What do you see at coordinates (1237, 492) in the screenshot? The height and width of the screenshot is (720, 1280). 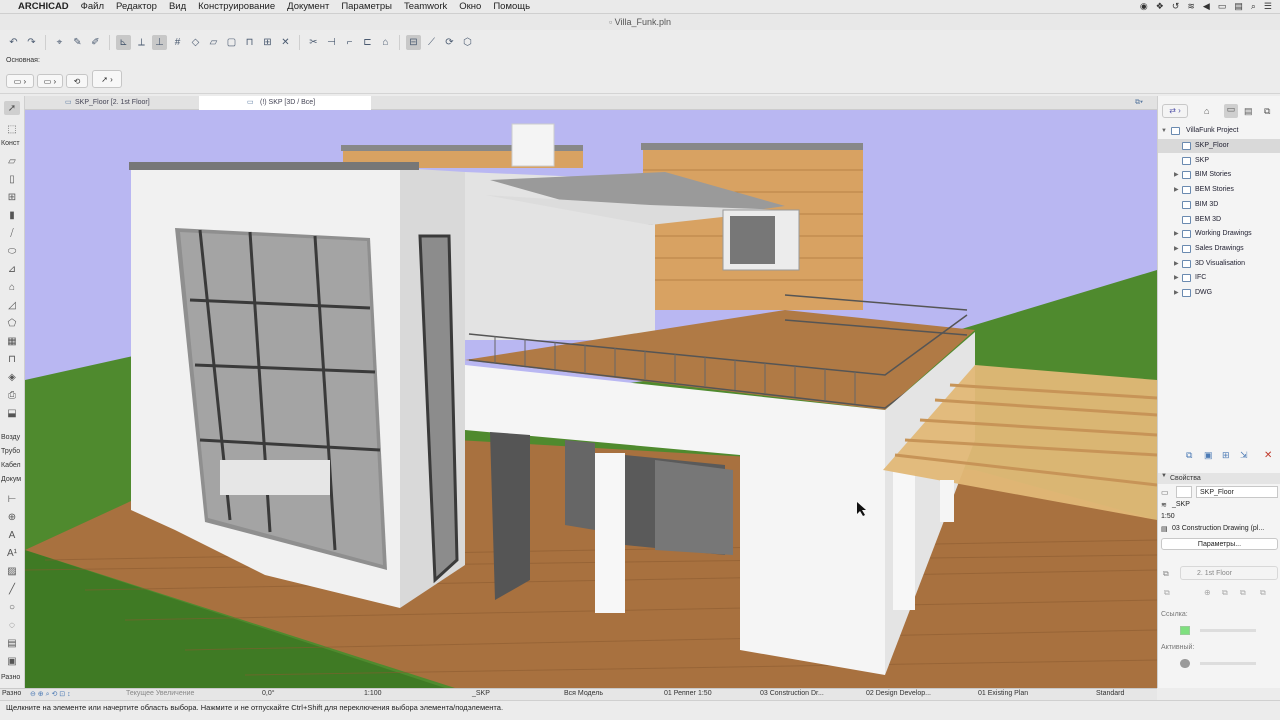 I see `view-name-field: SKP_Floor` at bounding box center [1237, 492].